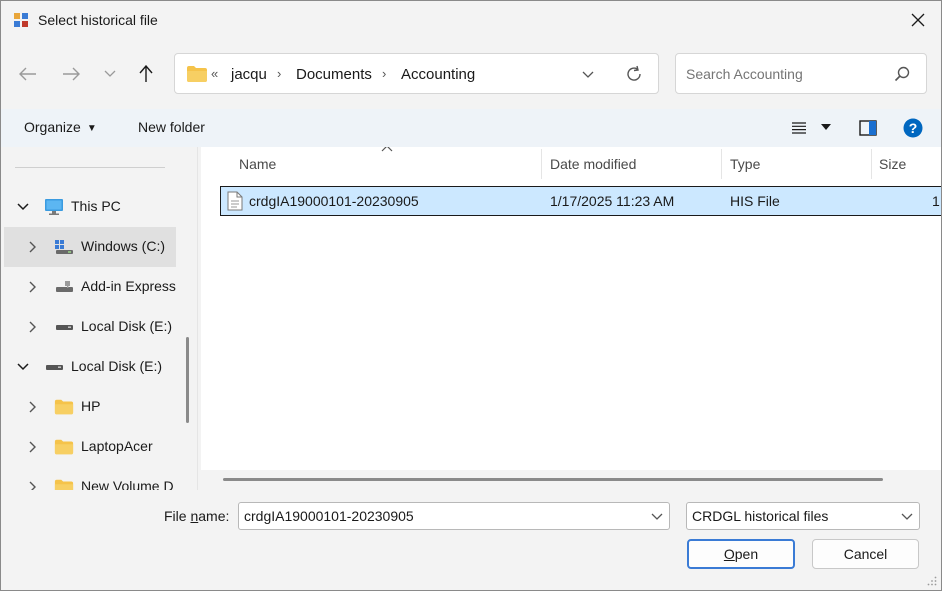 This screenshot has height=591, width=942. What do you see at coordinates (936, 201) in the screenshot?
I see `file-size: 1` at bounding box center [936, 201].